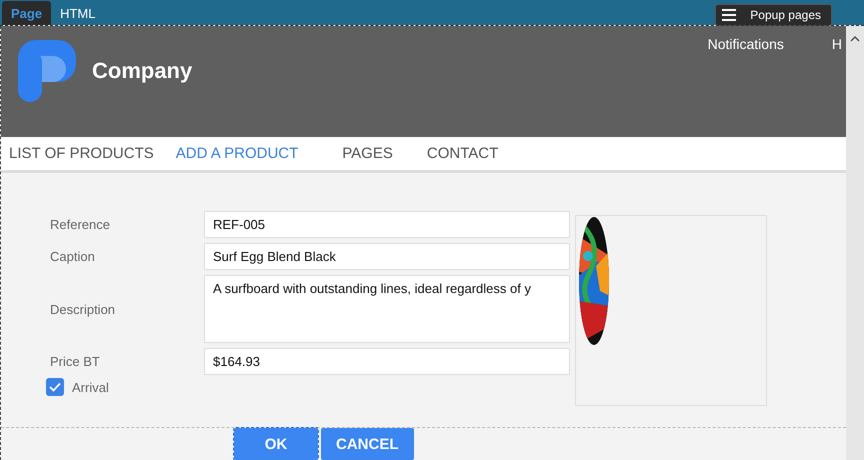  What do you see at coordinates (462, 153) in the screenshot?
I see `nav-link: CONTACT` at bounding box center [462, 153].